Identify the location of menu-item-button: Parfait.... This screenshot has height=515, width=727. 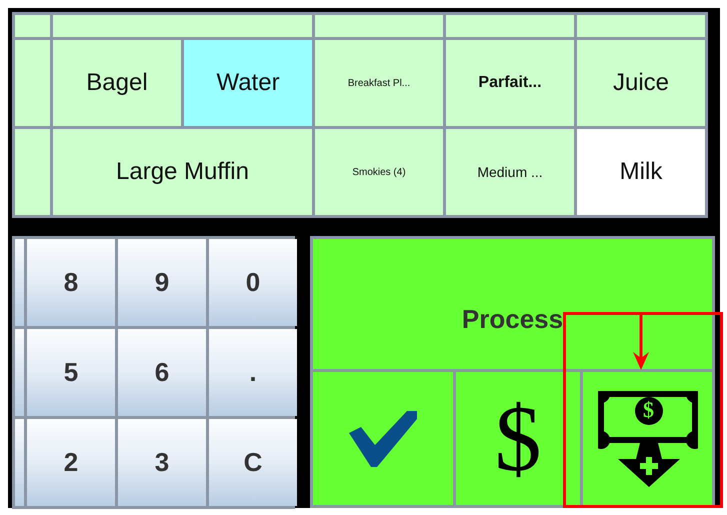
(510, 83).